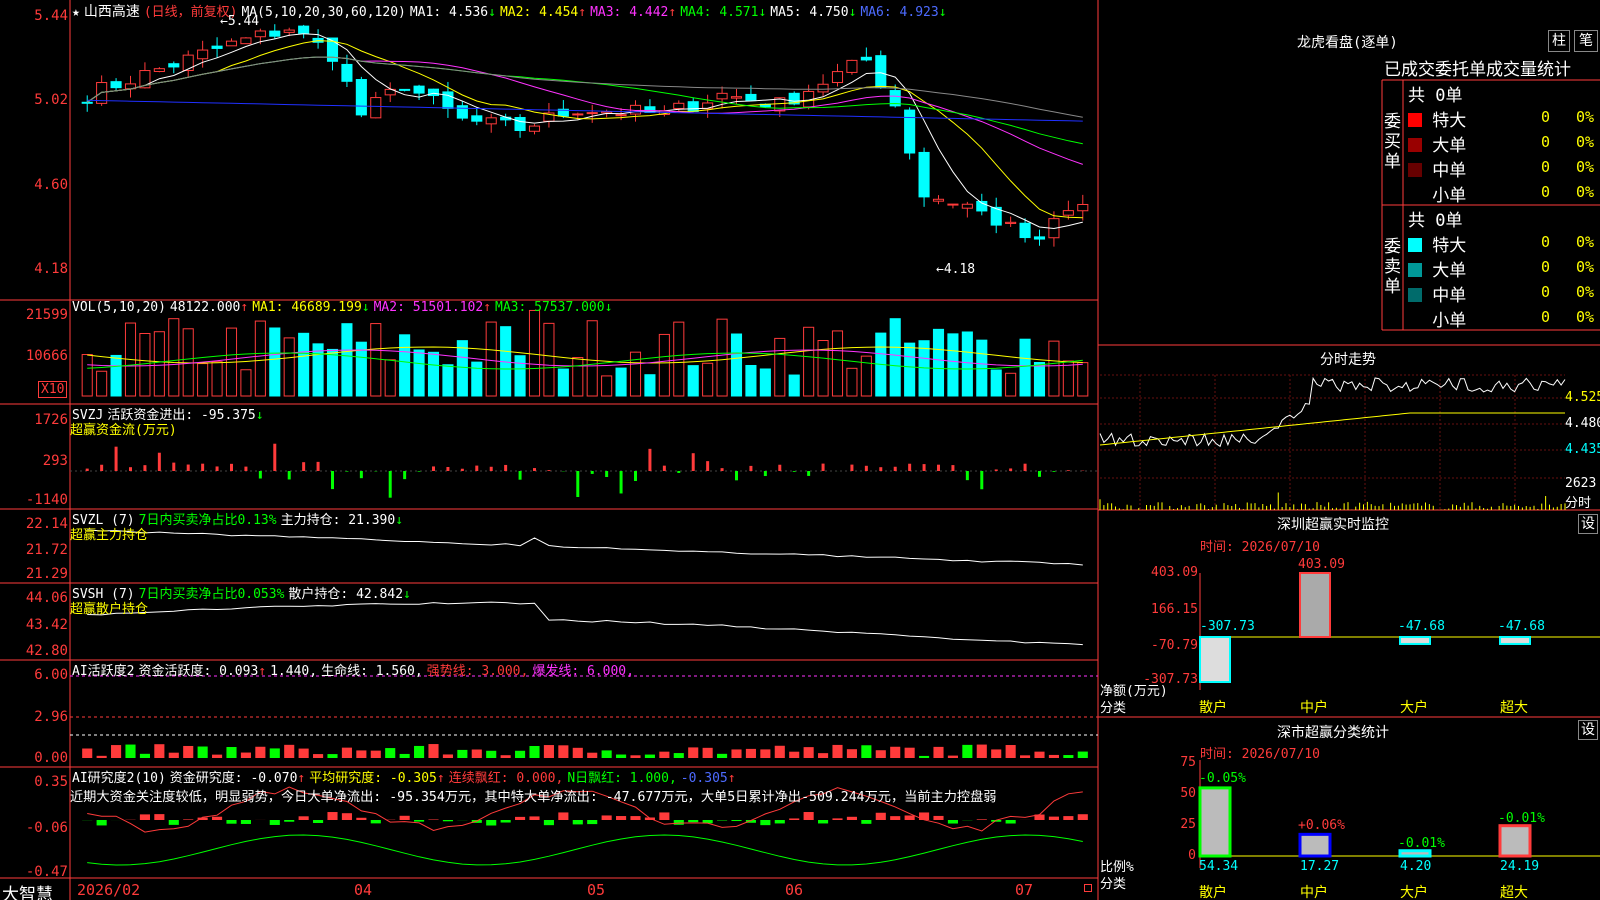 Image resolution: width=1600 pixels, height=900 pixels. What do you see at coordinates (1586, 41) in the screenshot?
I see `tick-mode-button: 笔` at bounding box center [1586, 41].